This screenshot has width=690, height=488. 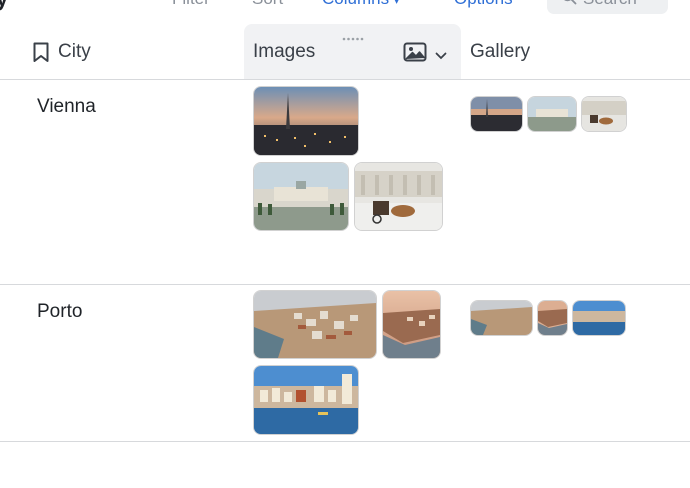 I want to click on column-header-city: City, so click(x=61, y=52).